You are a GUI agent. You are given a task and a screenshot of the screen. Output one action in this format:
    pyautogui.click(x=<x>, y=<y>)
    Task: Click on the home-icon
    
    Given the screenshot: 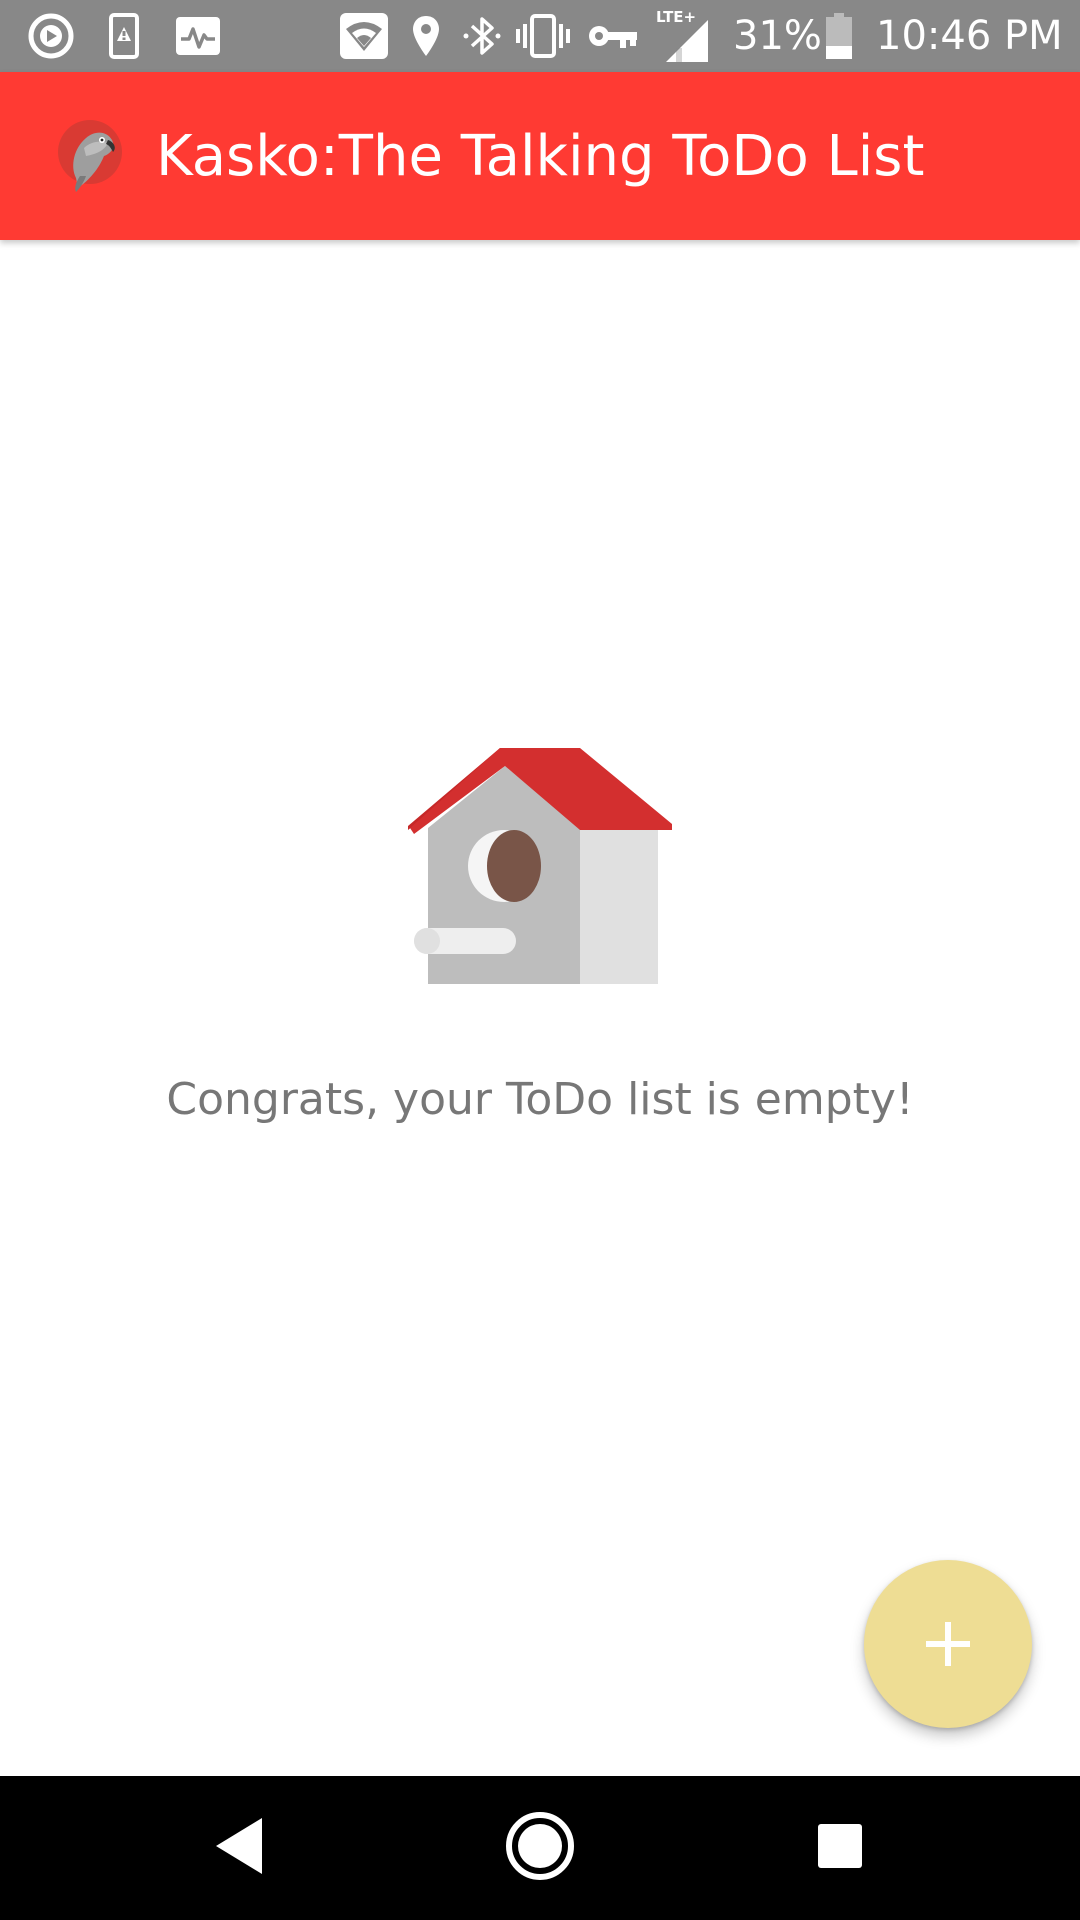 What is the action you would take?
    pyautogui.click(x=540, y=1848)
    